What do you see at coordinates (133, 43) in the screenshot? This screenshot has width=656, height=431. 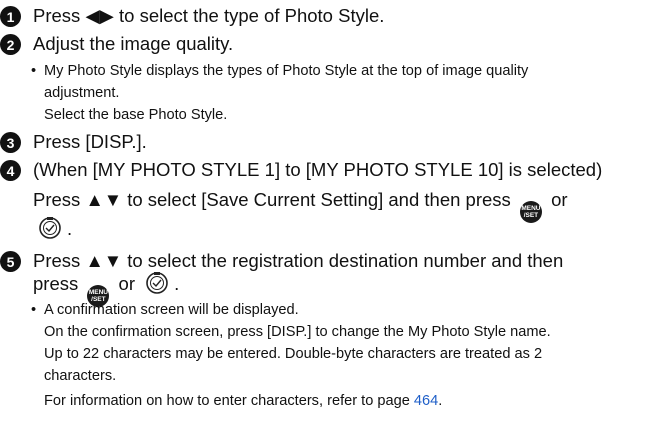 I see `step-2-text: Adjust the image quality.` at bounding box center [133, 43].